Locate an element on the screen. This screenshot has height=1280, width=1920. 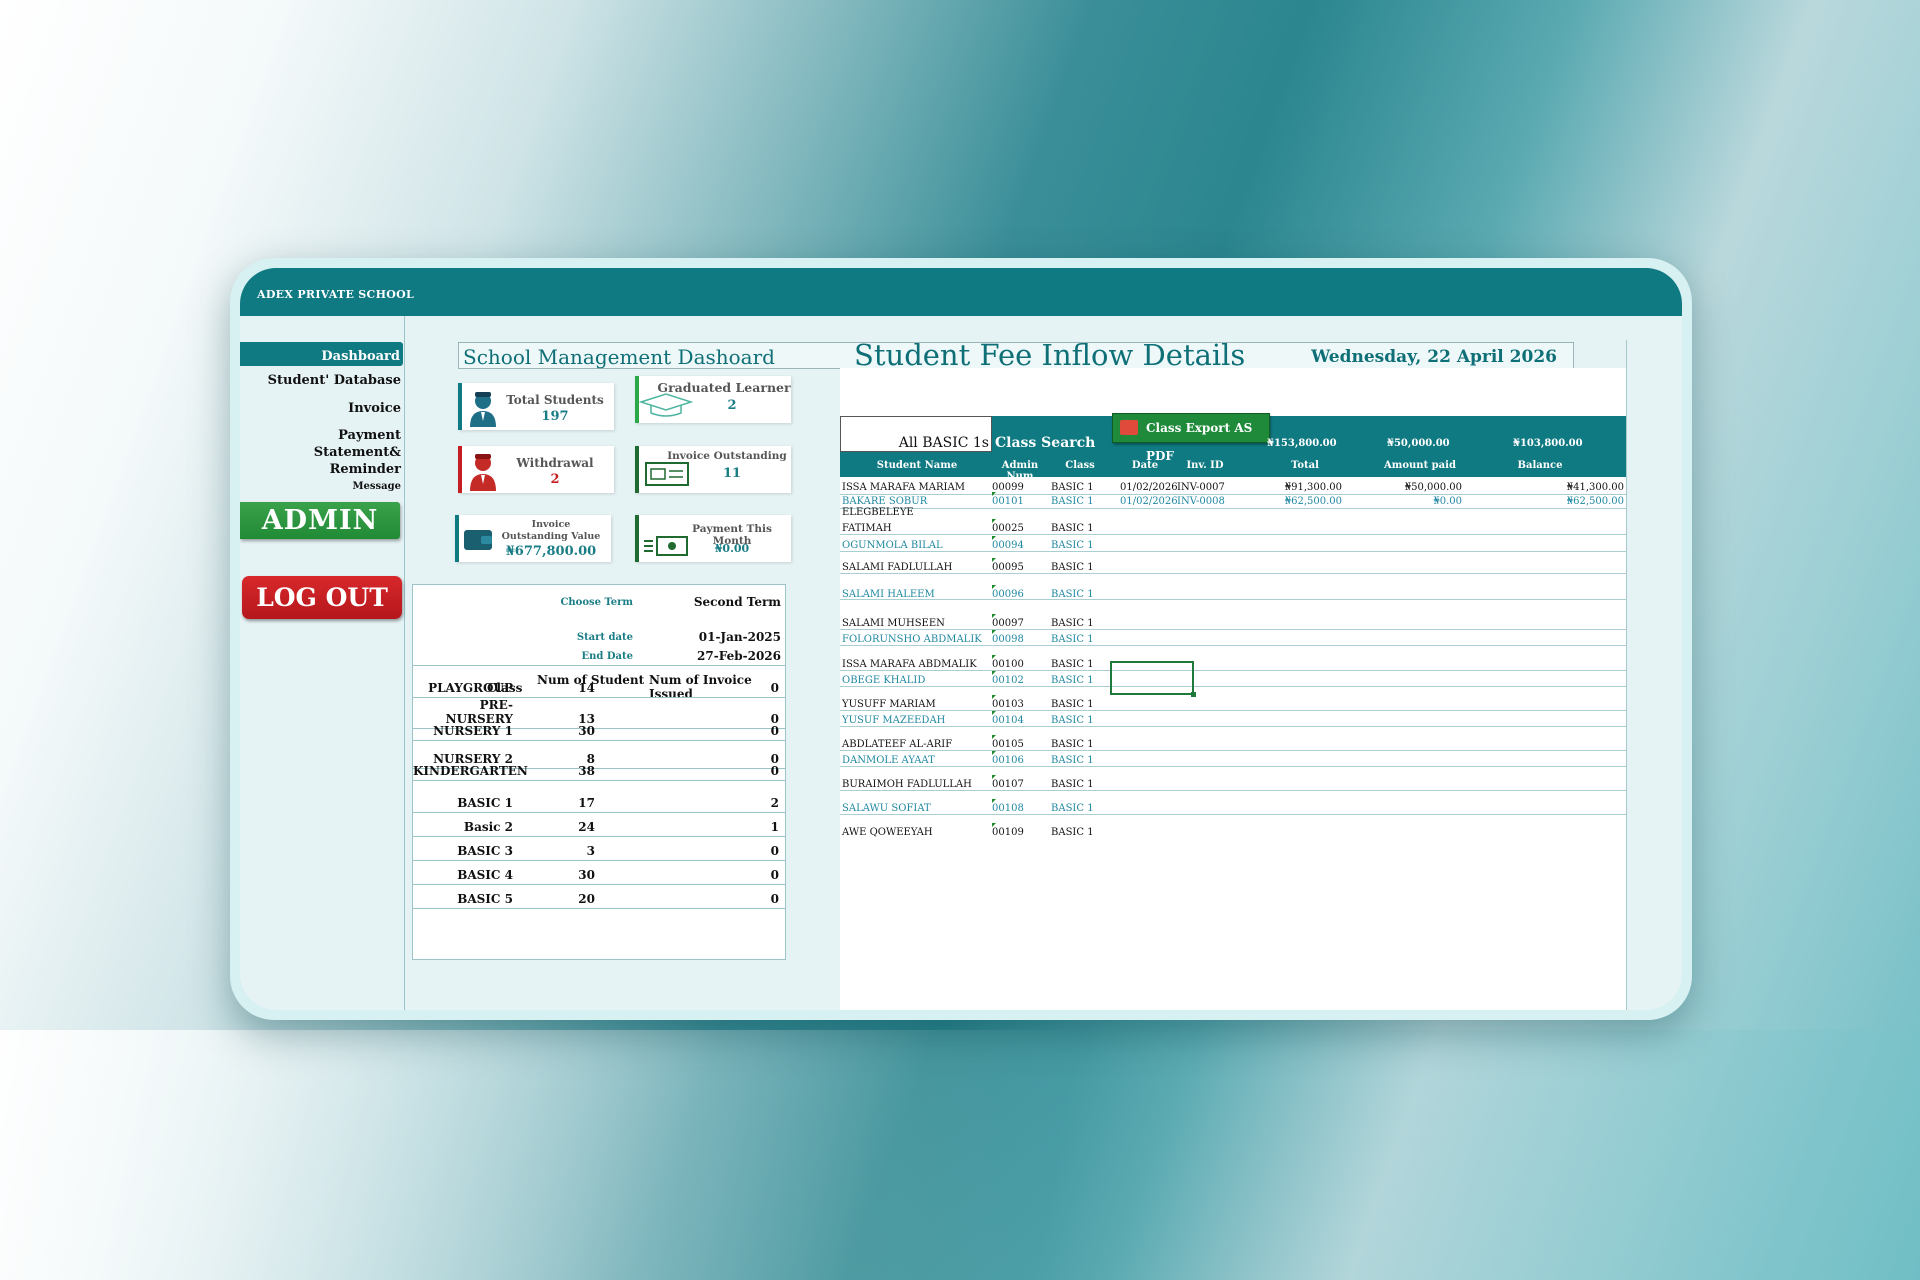
student-name: FOLORUNSHO ABDMALIK is located at coordinates (912, 639).